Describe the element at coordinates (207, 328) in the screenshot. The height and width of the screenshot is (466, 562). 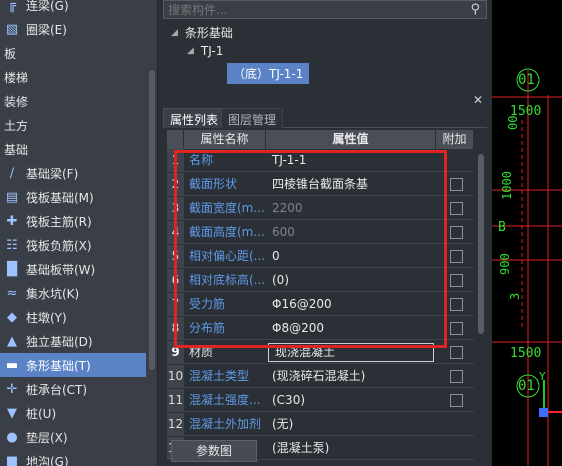
I see `property-name: 分布筋` at that location.